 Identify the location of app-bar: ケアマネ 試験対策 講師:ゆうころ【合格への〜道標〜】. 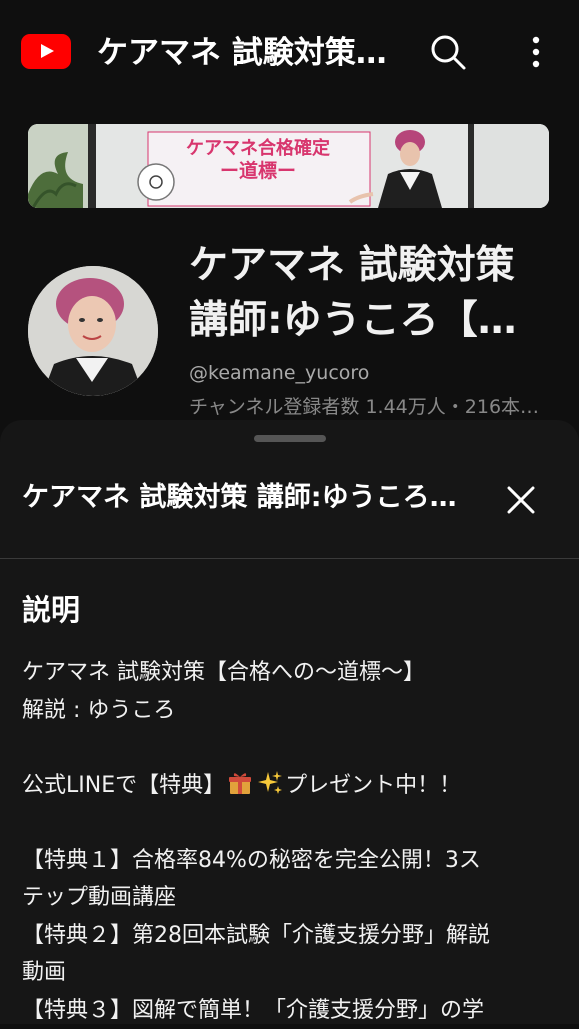
(289, 52).